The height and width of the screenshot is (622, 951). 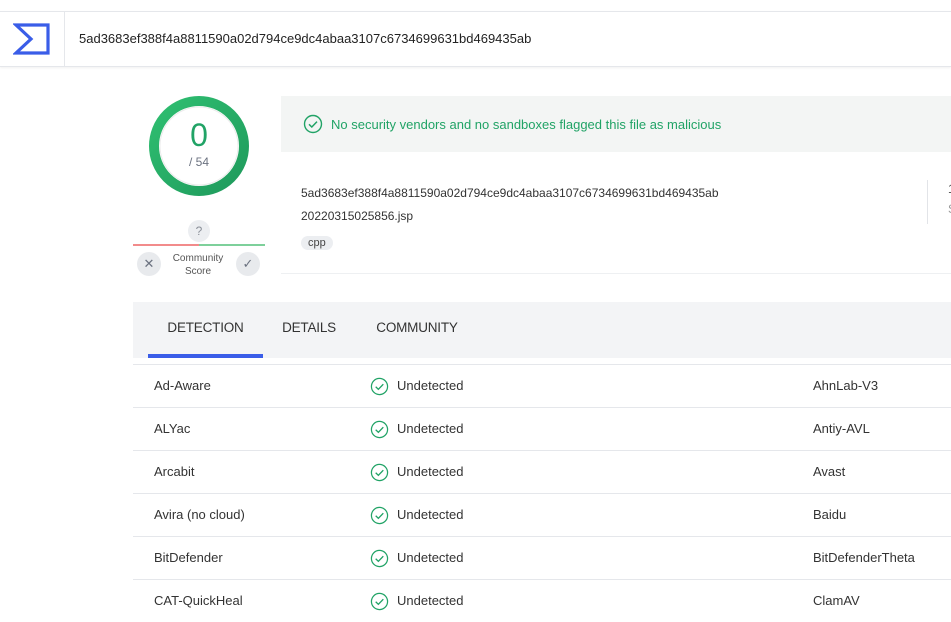 I want to click on vote-malicious-button: ✕, so click(x=149, y=264).